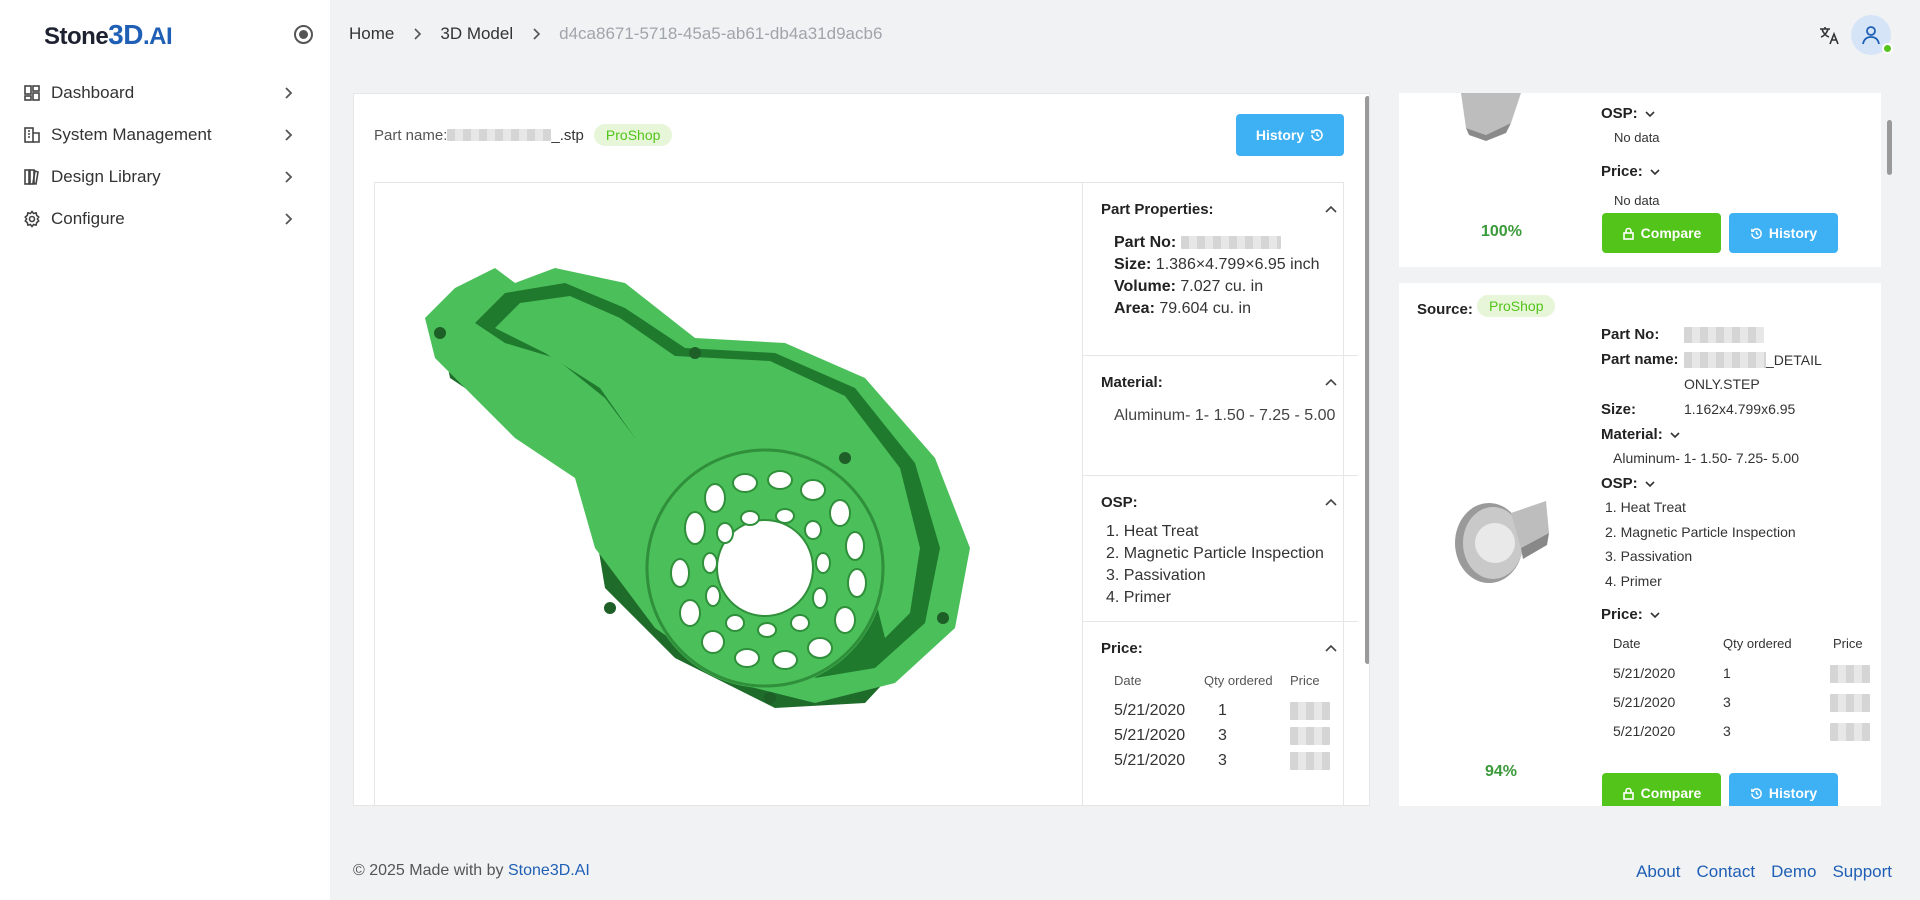 This screenshot has height=900, width=1920. I want to click on part-name-suffix: _.stp, so click(567, 135).